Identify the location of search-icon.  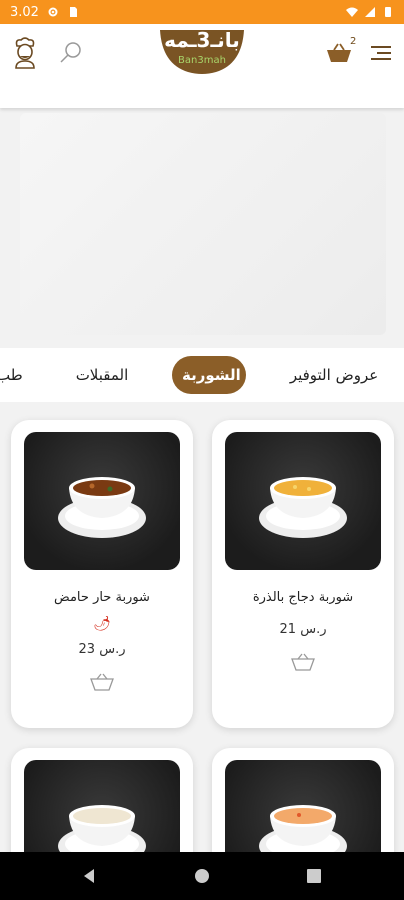
(70, 52).